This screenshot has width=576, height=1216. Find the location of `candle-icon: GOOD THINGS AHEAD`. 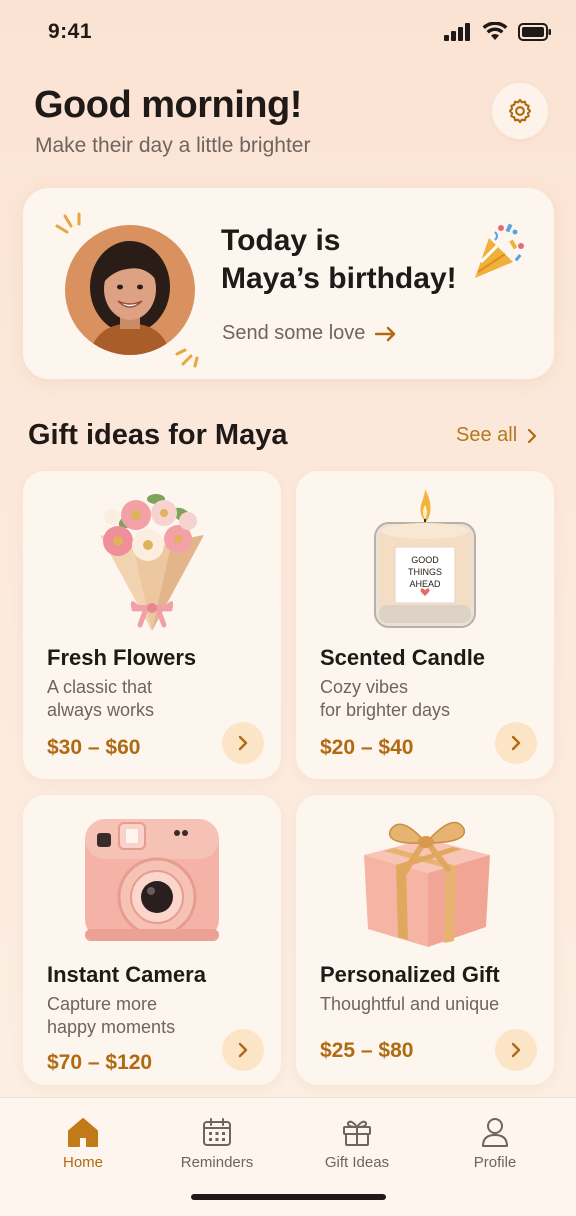

candle-icon: GOOD THINGS AHEAD is located at coordinates (425, 558).